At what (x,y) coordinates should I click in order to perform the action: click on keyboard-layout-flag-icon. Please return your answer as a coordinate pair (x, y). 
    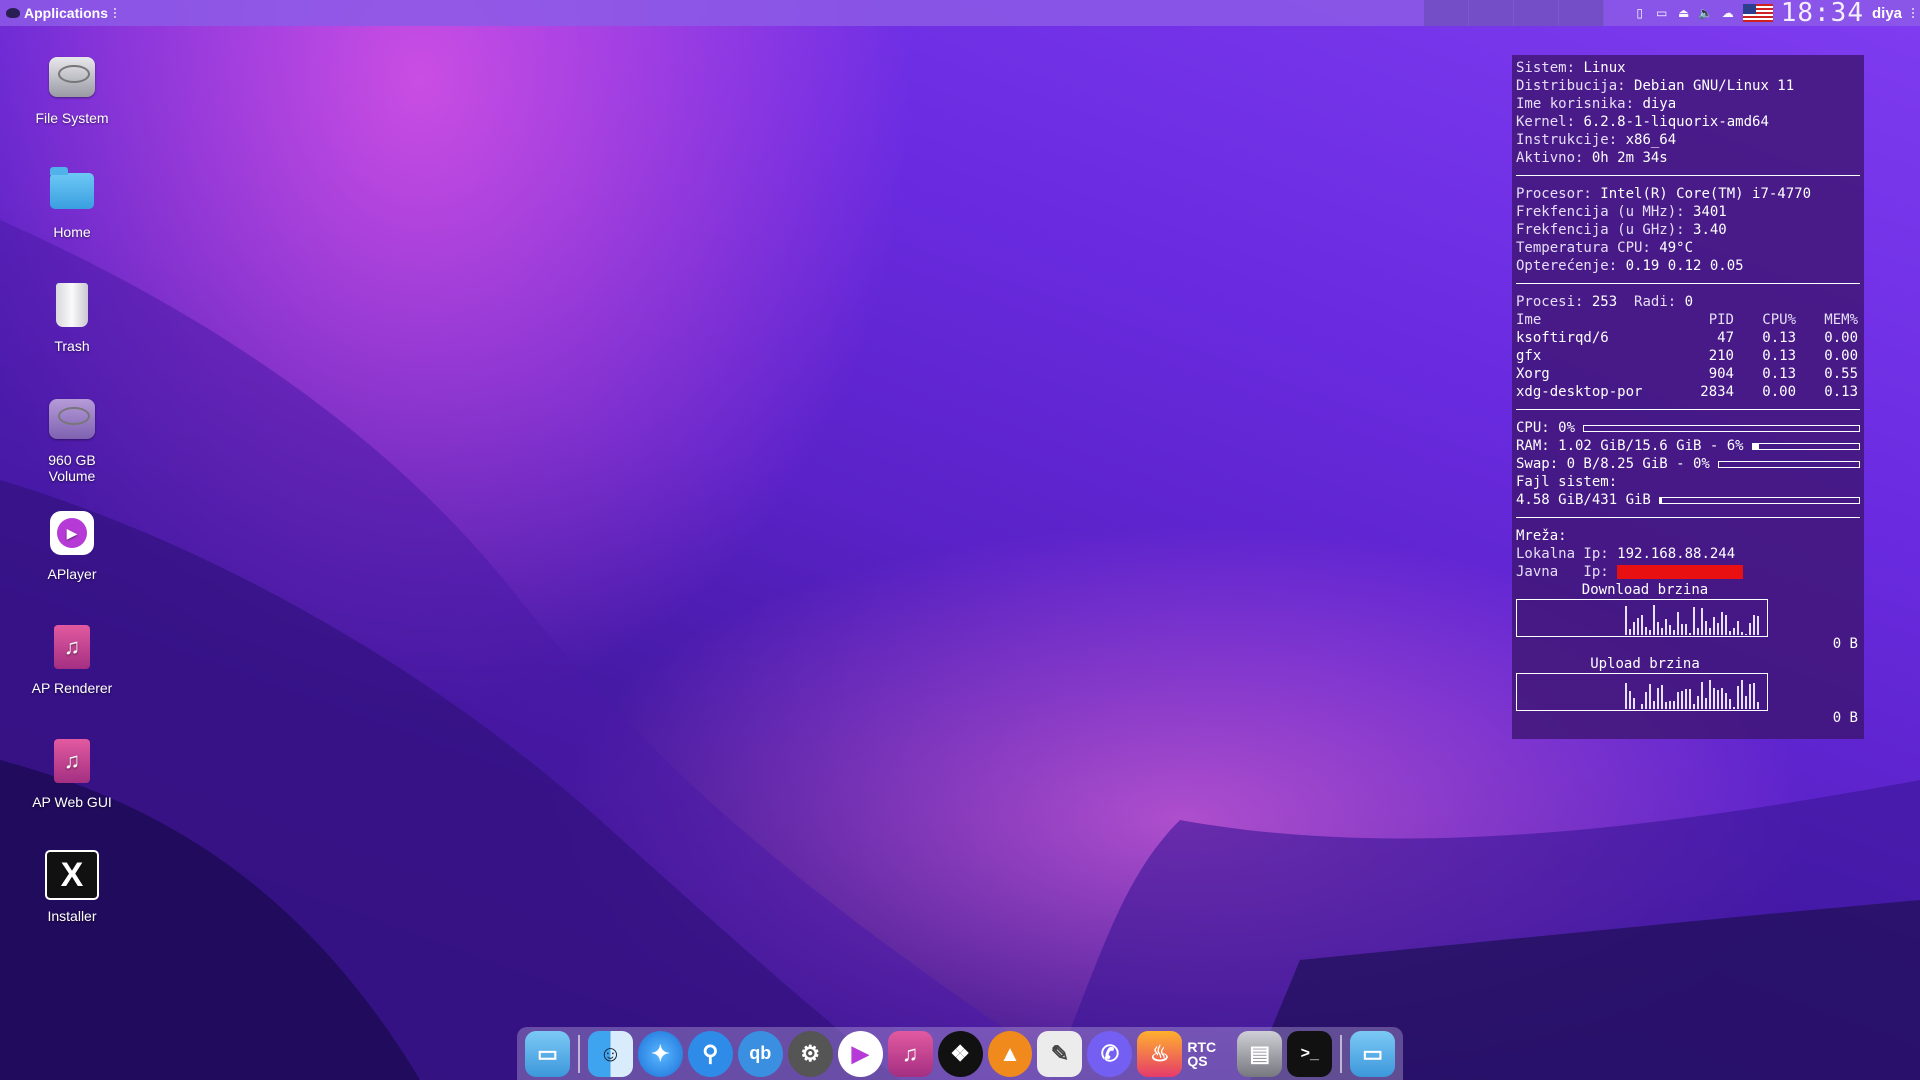
    Looking at the image, I should click on (1757, 13).